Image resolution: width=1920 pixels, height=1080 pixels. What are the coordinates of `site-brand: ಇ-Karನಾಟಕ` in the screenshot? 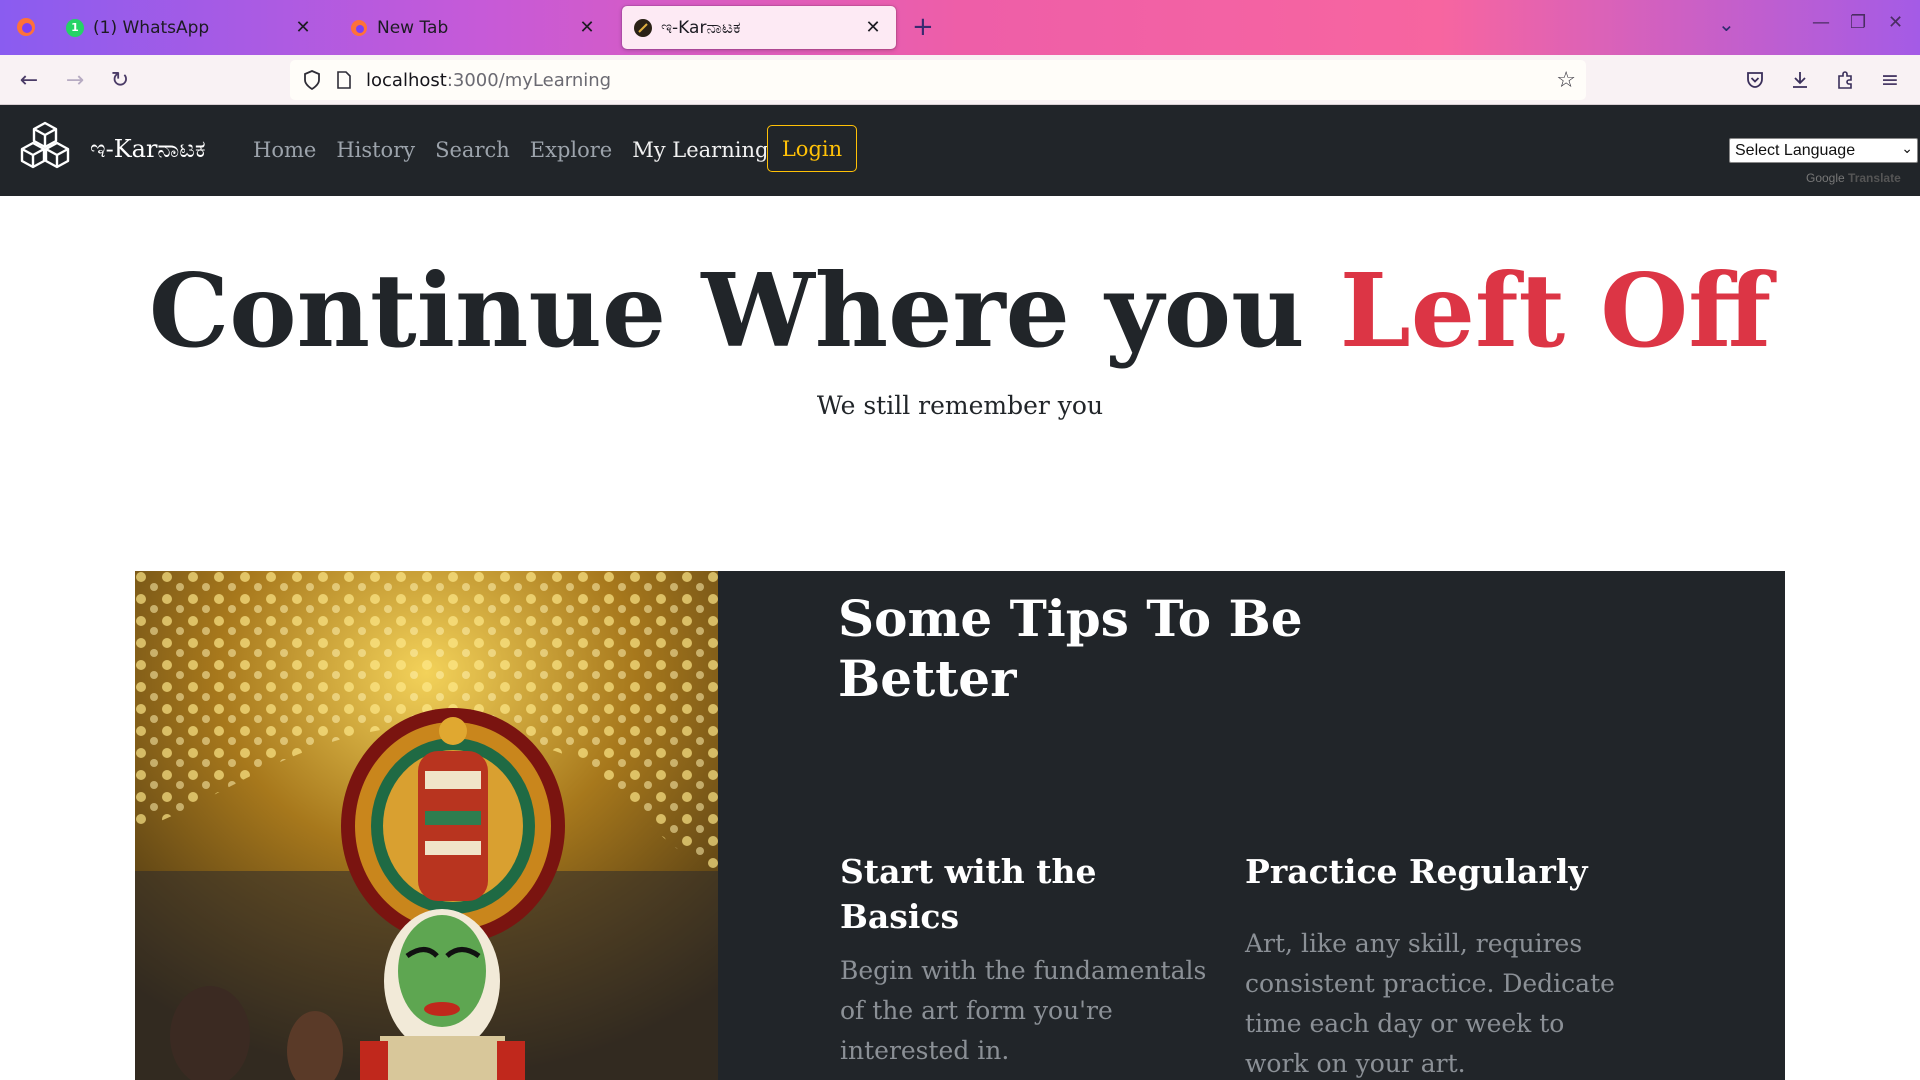 It's located at (148, 149).